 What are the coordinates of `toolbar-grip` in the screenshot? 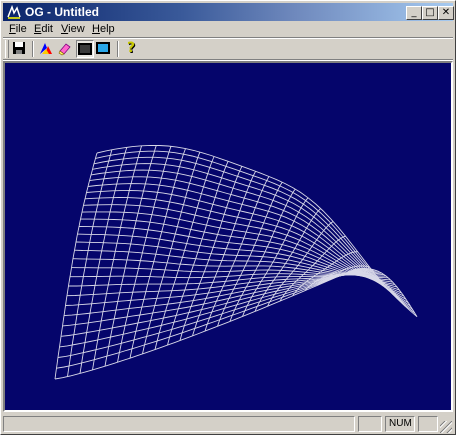 It's located at (7, 49).